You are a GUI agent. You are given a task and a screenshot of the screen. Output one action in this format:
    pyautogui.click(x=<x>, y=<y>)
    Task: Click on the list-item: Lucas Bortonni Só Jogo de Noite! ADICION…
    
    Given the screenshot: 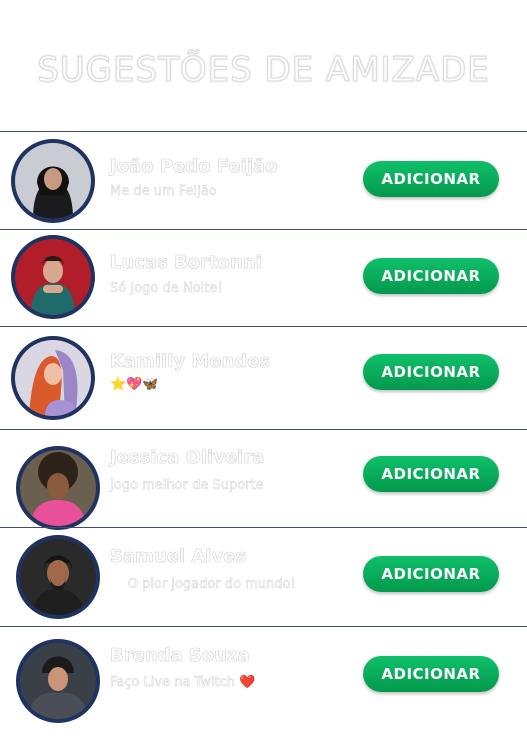 What is the action you would take?
    pyautogui.click(x=263, y=277)
    